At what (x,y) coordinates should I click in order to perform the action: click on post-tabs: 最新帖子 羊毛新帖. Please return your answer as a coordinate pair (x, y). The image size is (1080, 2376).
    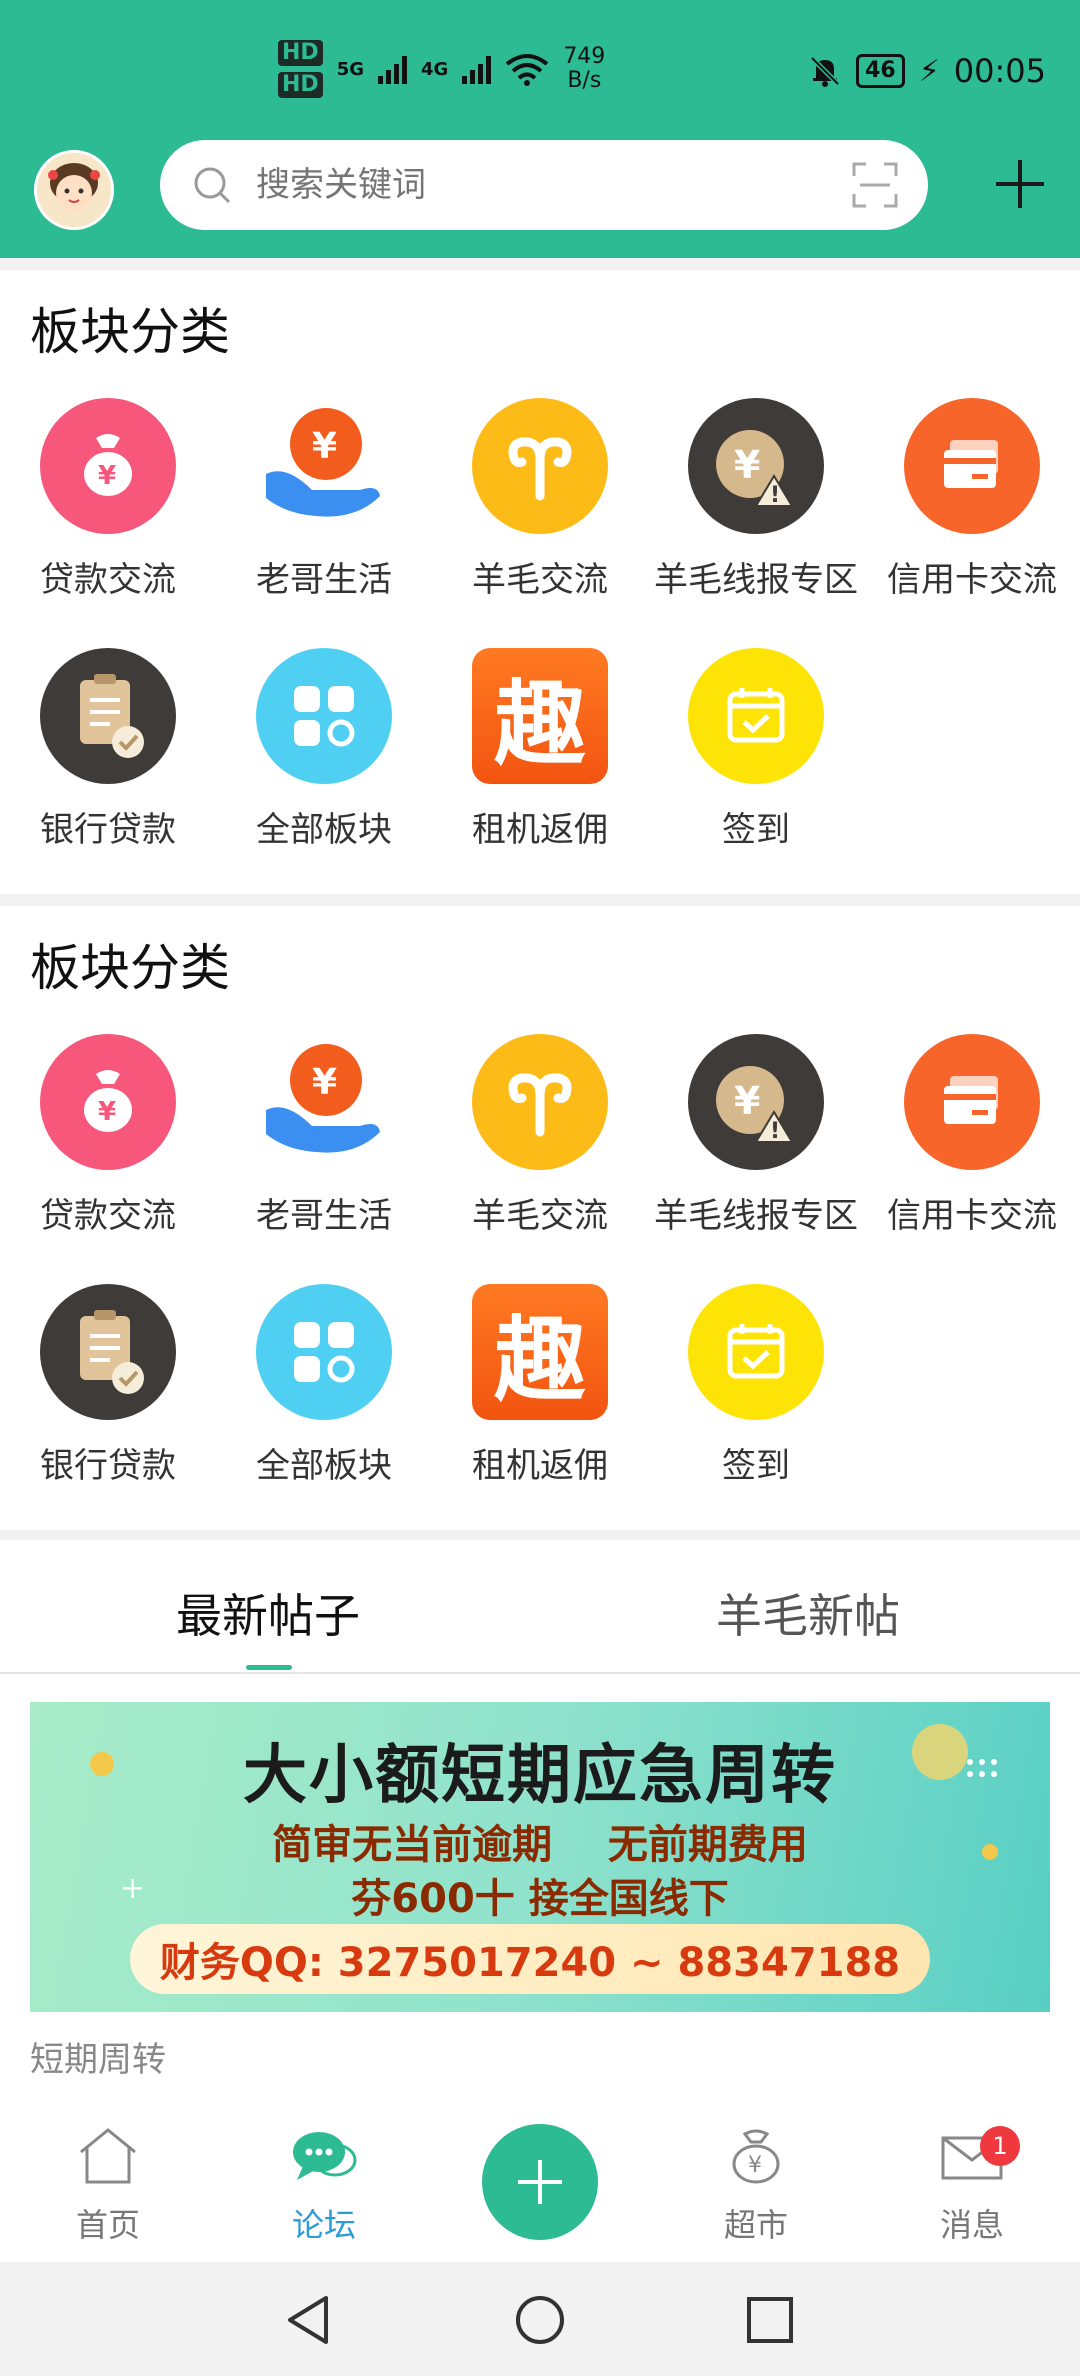
    Looking at the image, I should click on (540, 1607).